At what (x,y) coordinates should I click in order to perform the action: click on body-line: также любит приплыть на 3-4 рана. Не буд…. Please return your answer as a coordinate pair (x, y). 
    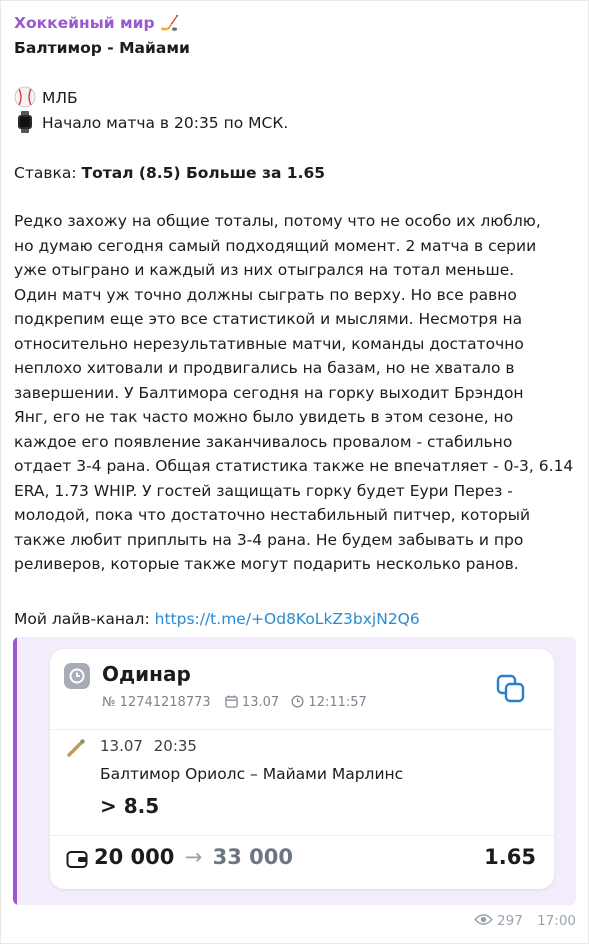
    Looking at the image, I should click on (269, 539).